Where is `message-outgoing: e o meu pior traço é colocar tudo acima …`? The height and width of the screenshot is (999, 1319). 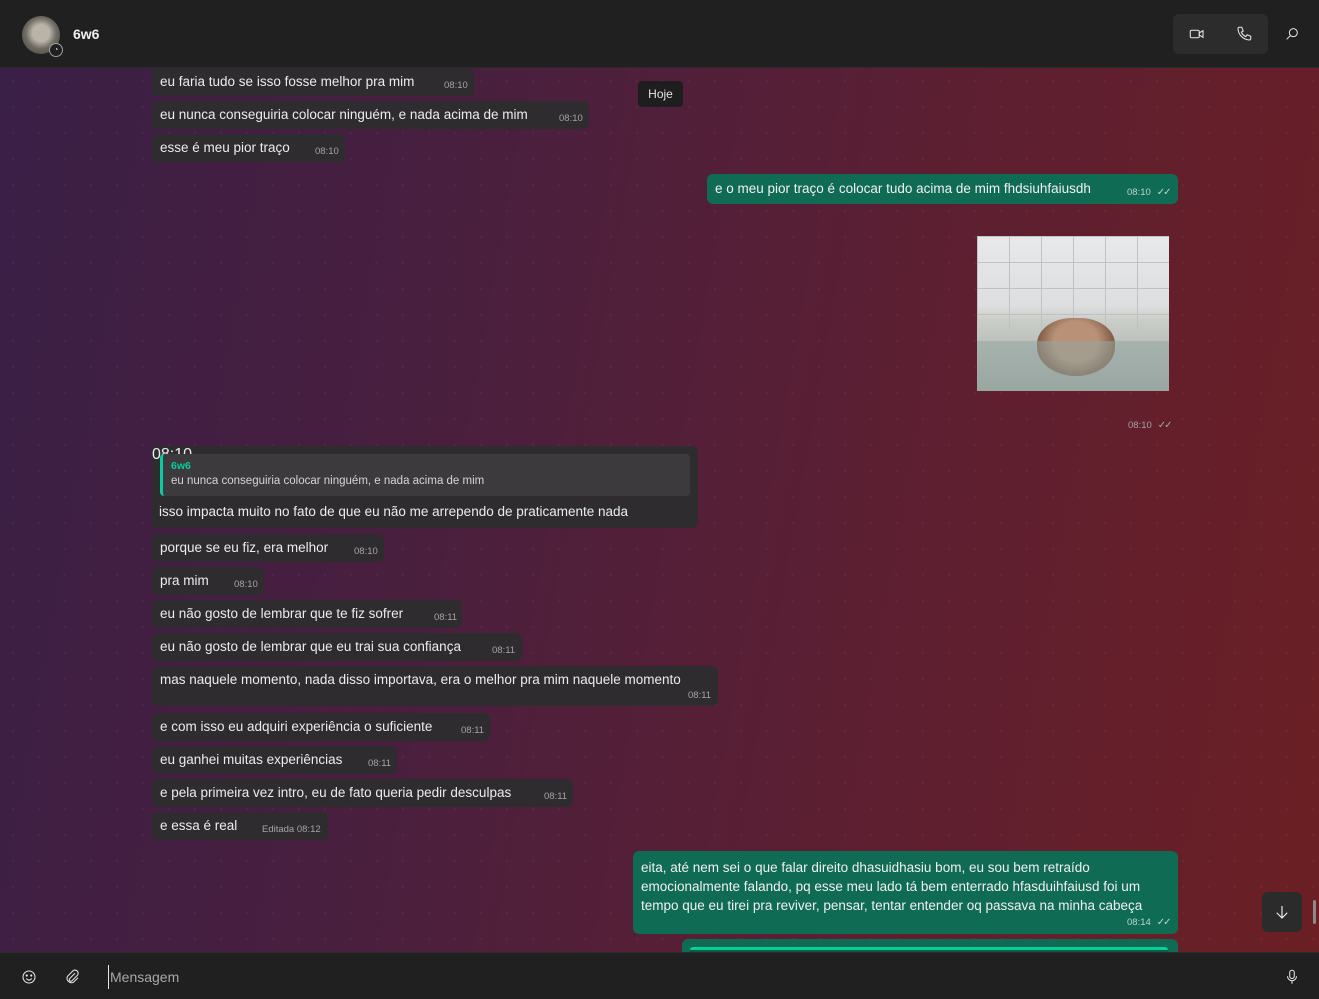
message-outgoing: e o meu pior traço é colocar tudo acima … is located at coordinates (942, 189).